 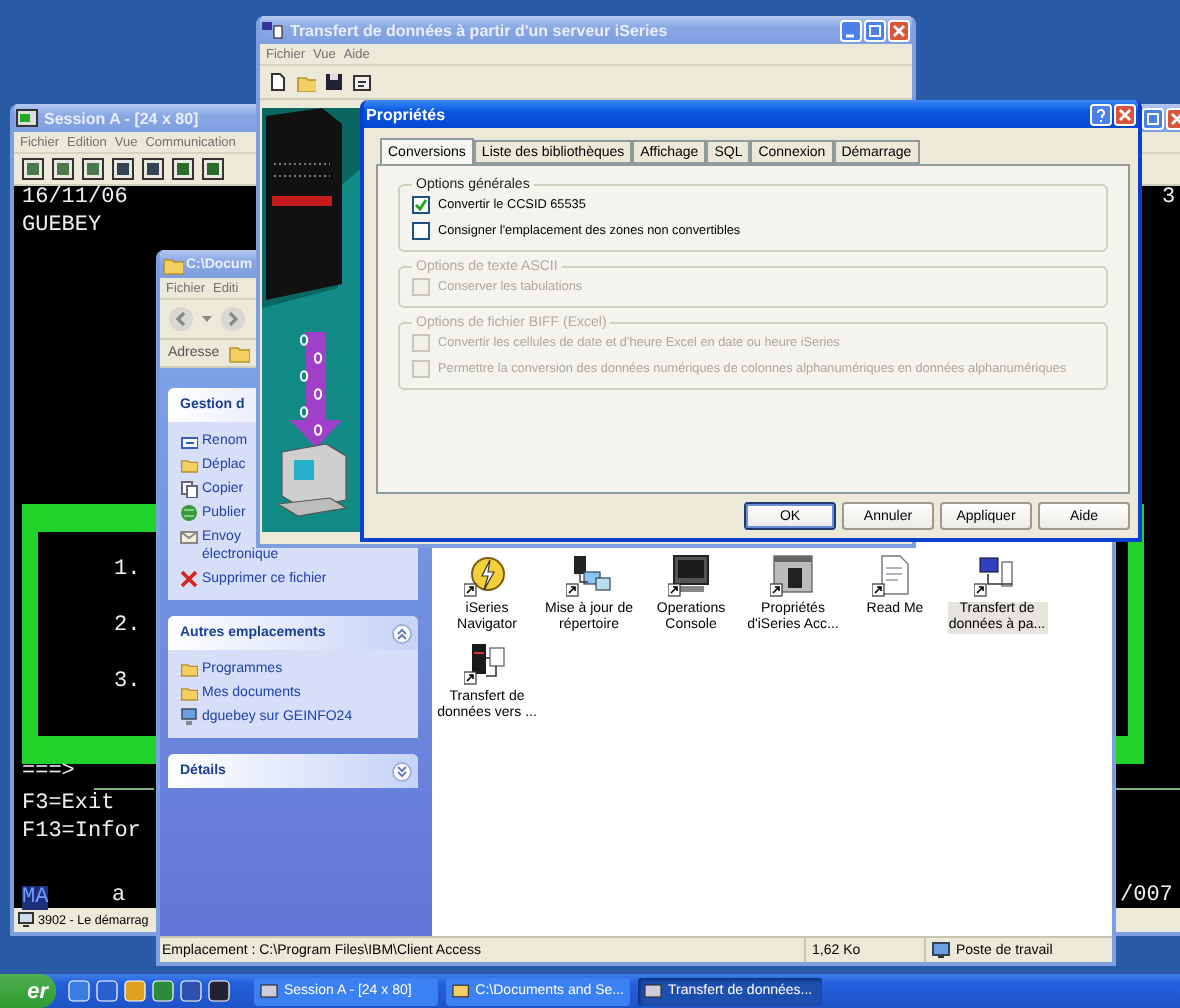 What do you see at coordinates (207, 319) in the screenshot?
I see `caret-icon` at bounding box center [207, 319].